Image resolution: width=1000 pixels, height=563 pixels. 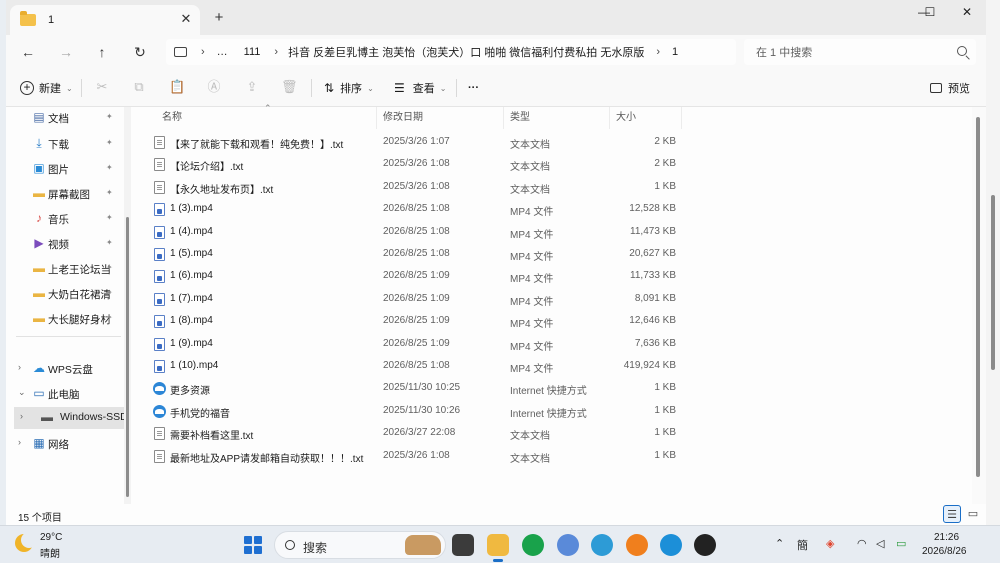 I want to click on sidebar-item-music: ♪ 音乐 ✦, so click(x=65, y=219).